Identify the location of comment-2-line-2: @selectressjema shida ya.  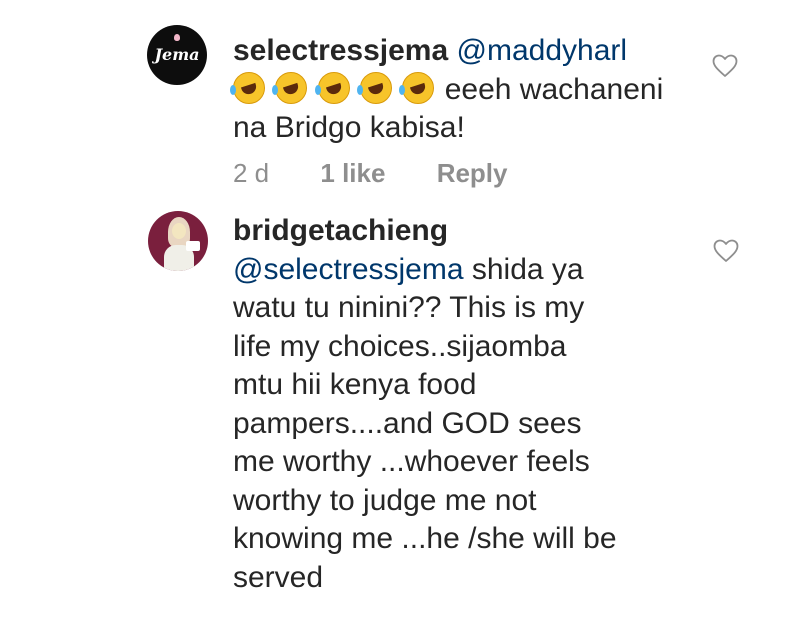
(425, 270).